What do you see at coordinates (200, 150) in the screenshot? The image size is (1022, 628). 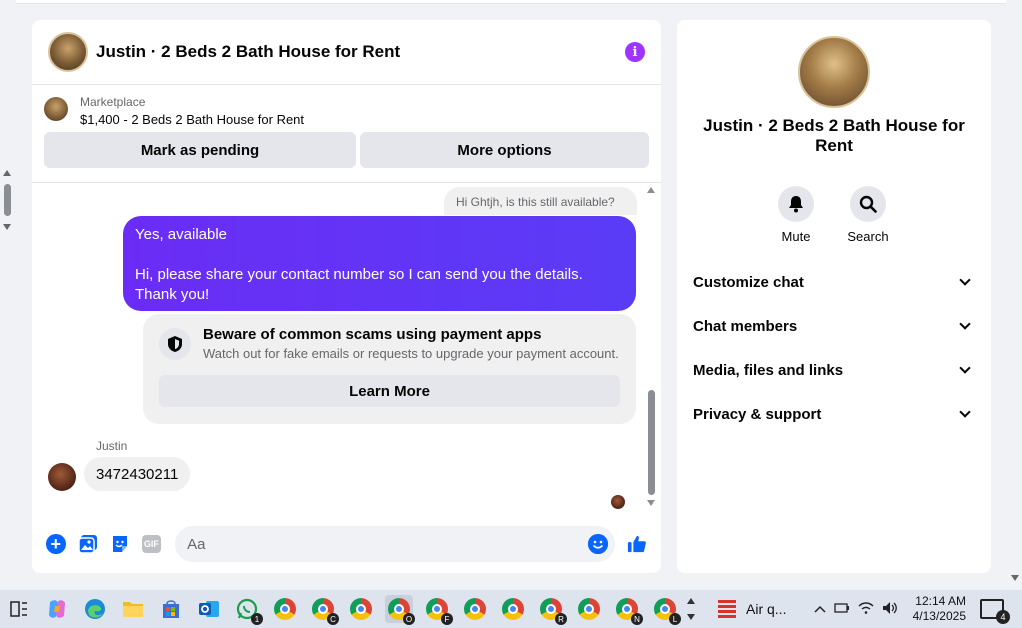 I see `mark-as-pending-button: Mark as pending` at bounding box center [200, 150].